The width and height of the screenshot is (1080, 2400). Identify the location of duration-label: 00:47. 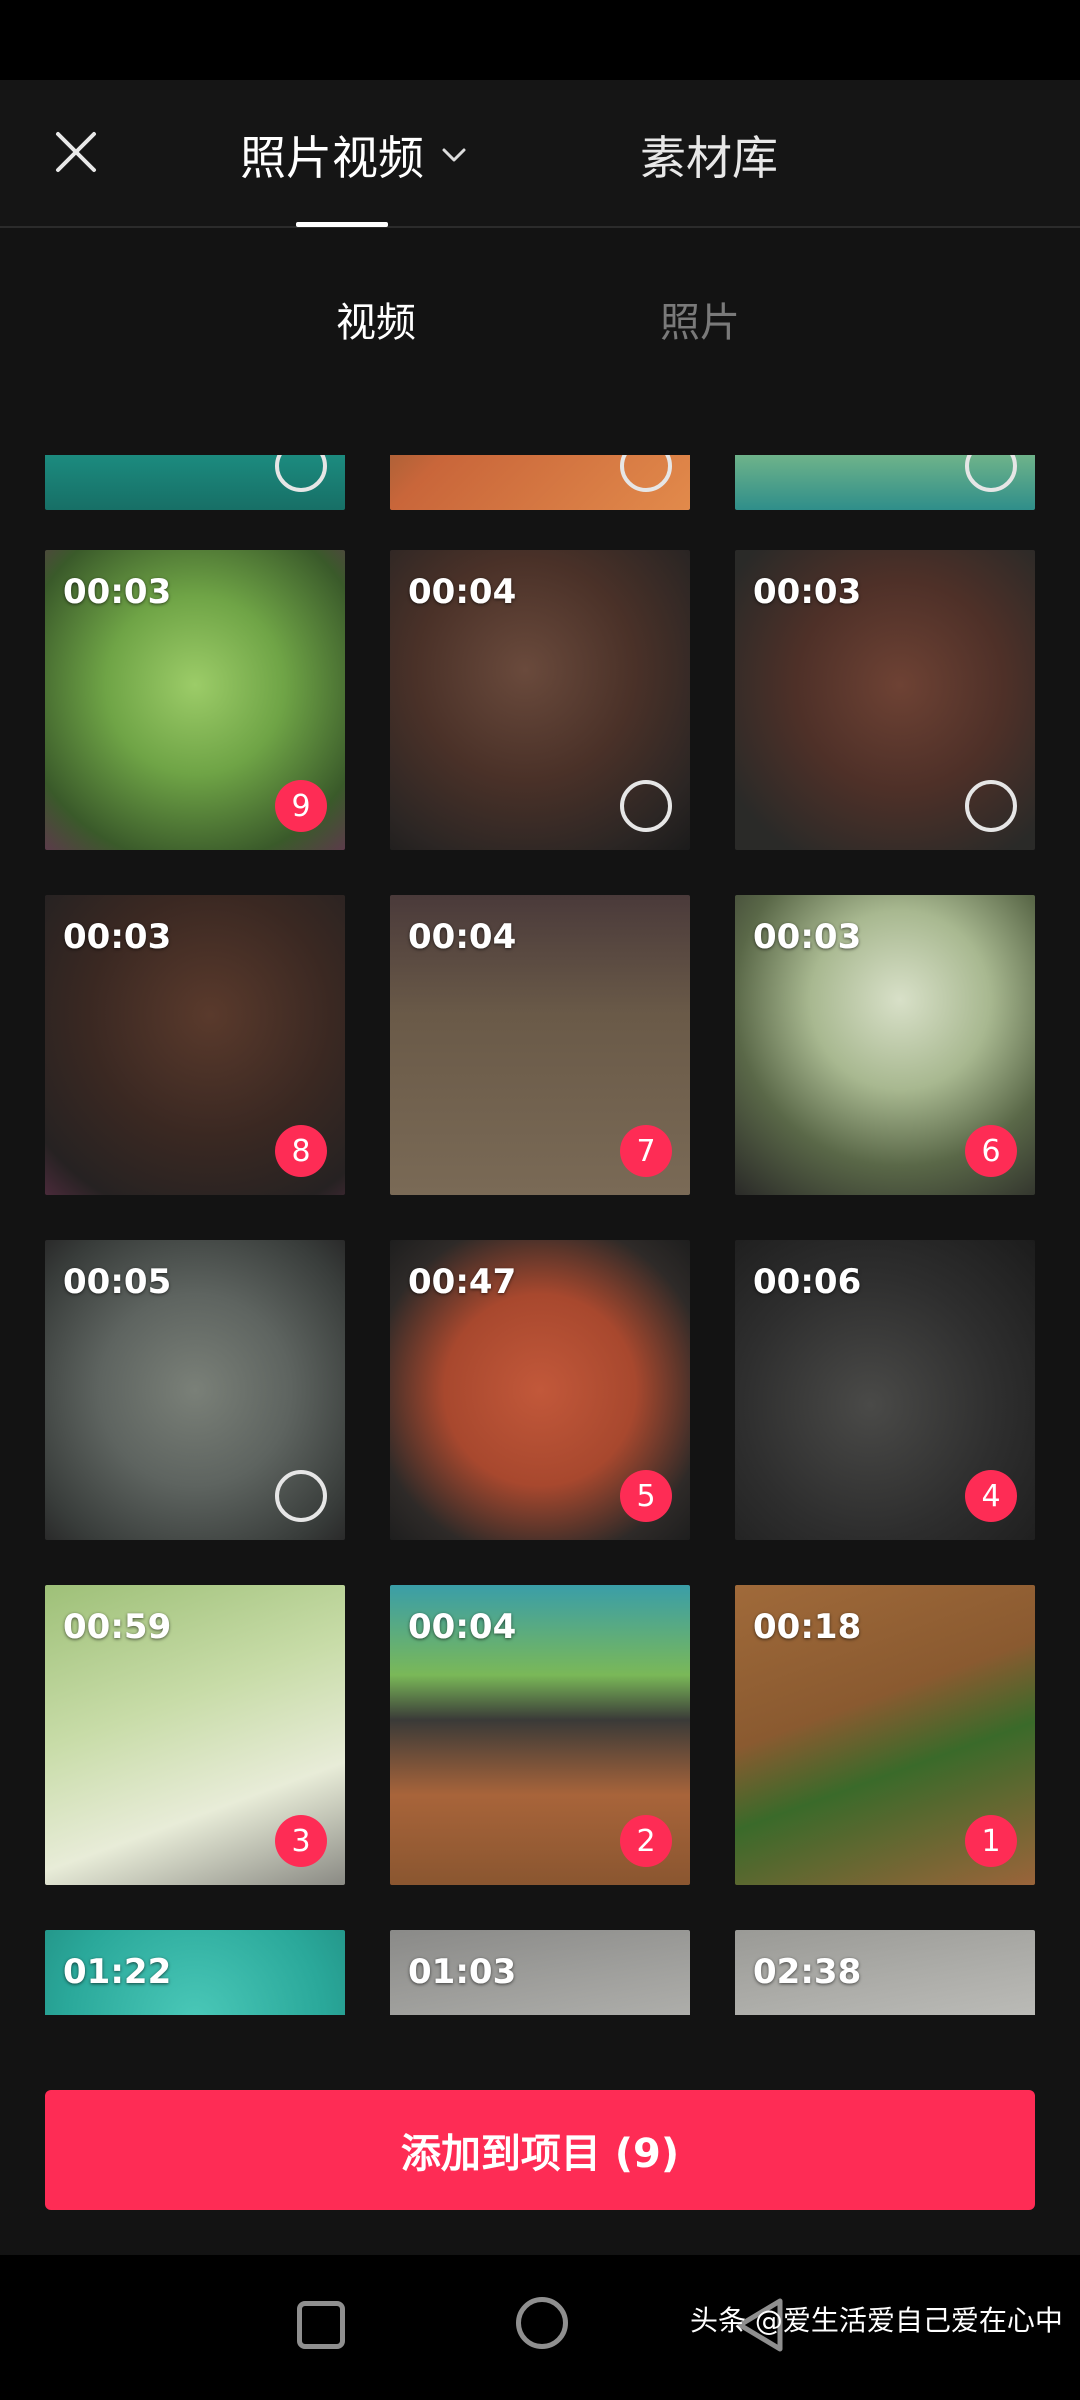
(462, 1282).